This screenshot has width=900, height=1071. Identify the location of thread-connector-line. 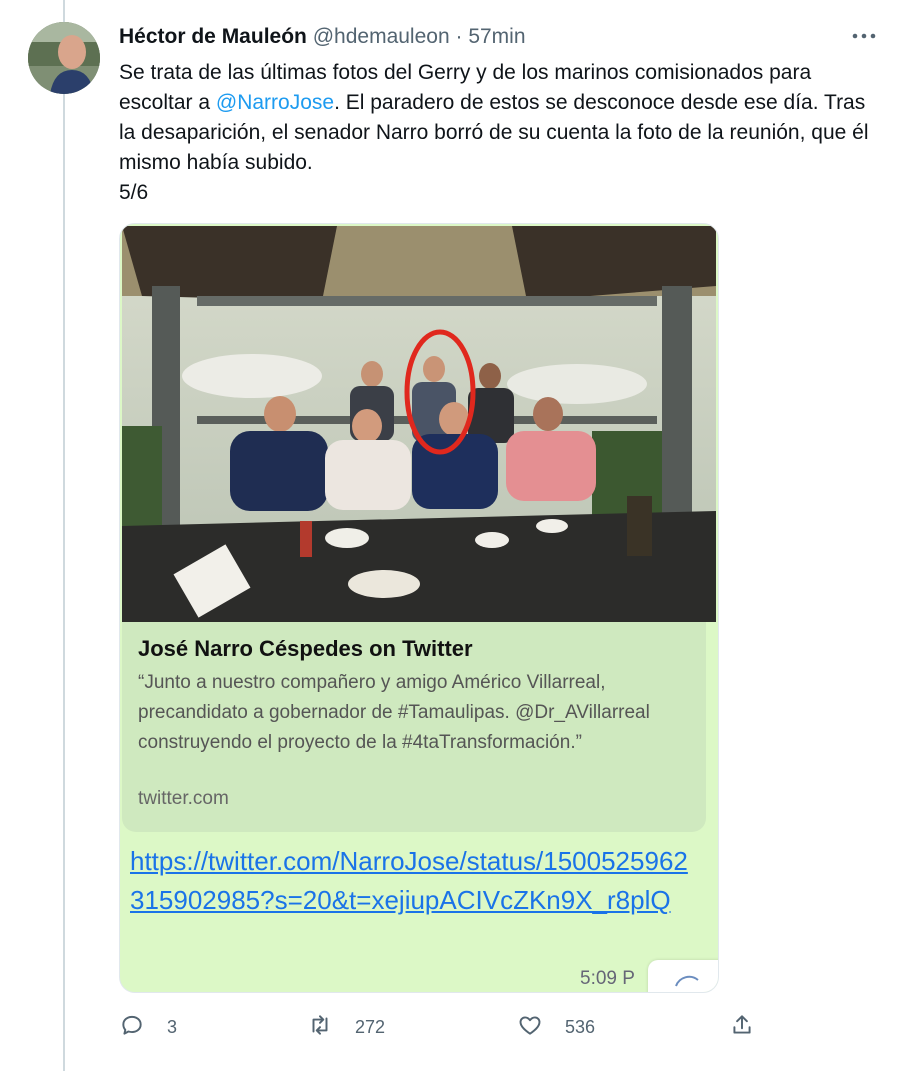
(64, 535).